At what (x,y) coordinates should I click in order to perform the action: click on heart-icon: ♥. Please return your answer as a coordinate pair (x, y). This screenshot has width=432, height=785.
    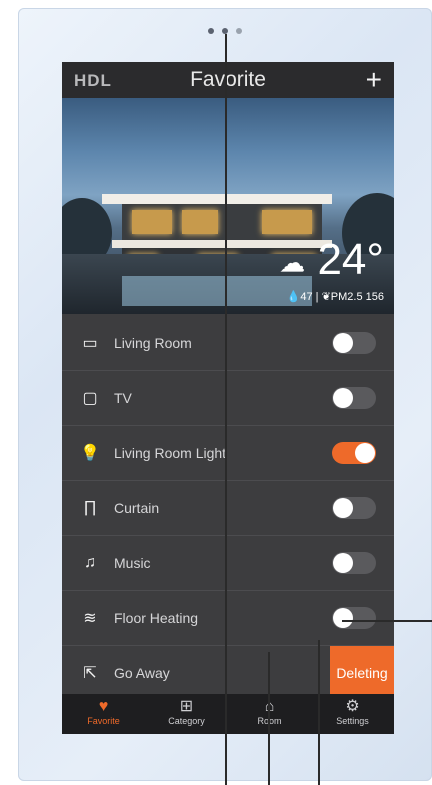
    Looking at the image, I should click on (103, 706).